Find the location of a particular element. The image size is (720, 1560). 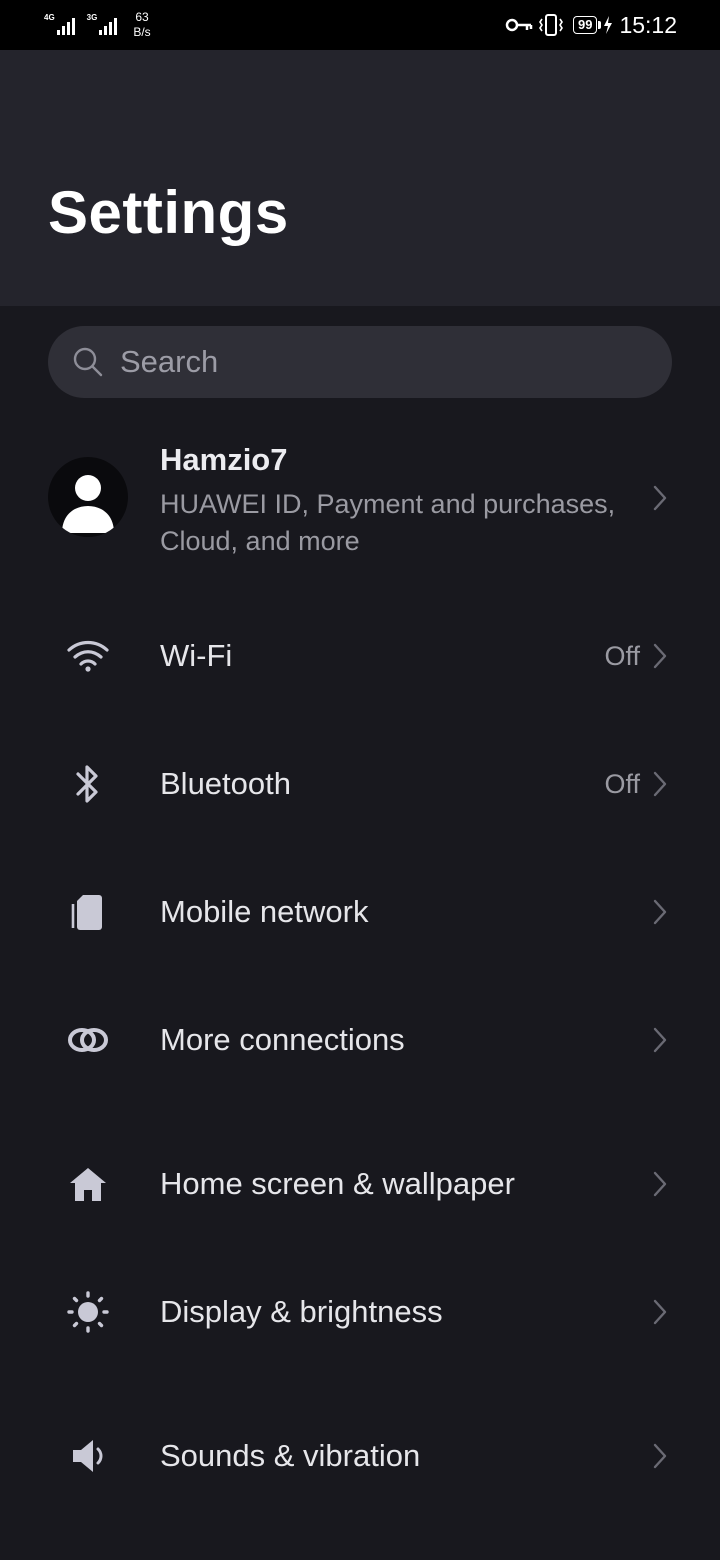

vibrate-icon is located at coordinates (551, 25).